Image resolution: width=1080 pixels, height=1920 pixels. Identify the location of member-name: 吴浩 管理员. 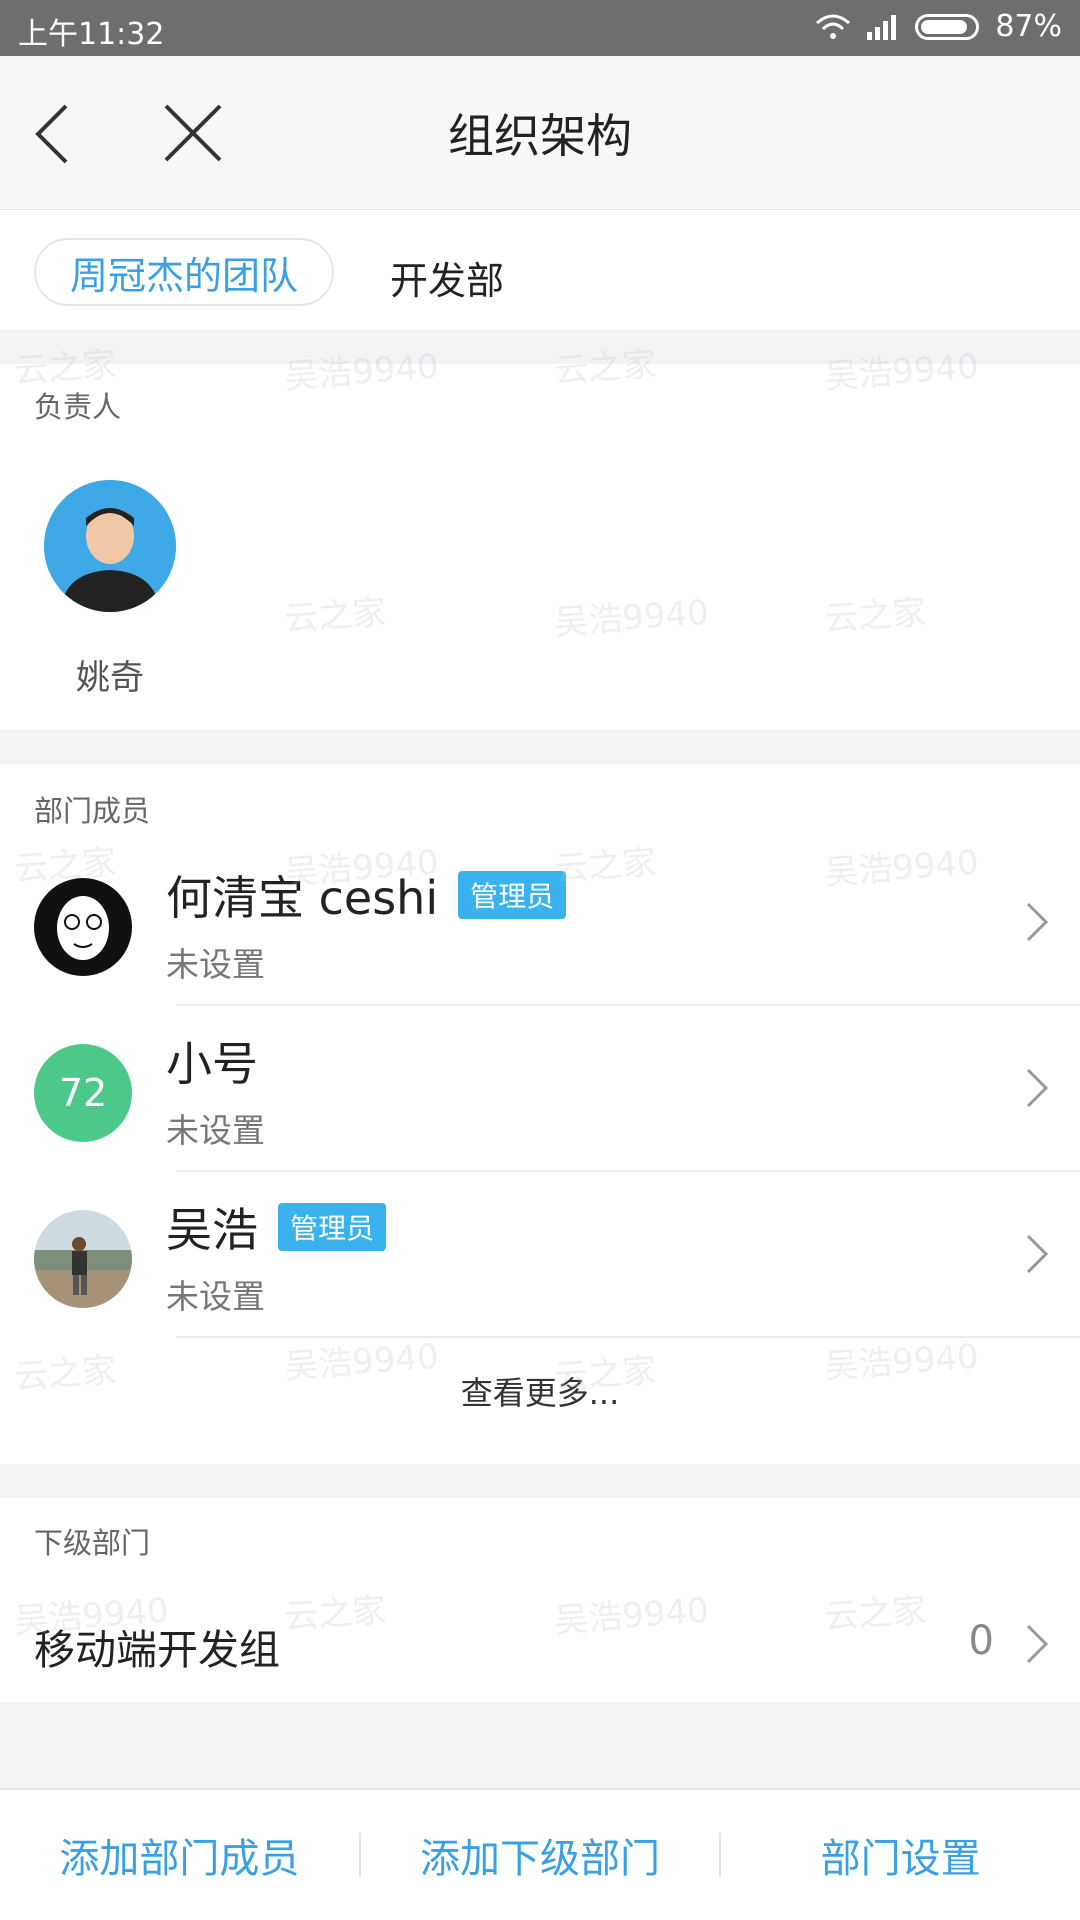
(276, 1227).